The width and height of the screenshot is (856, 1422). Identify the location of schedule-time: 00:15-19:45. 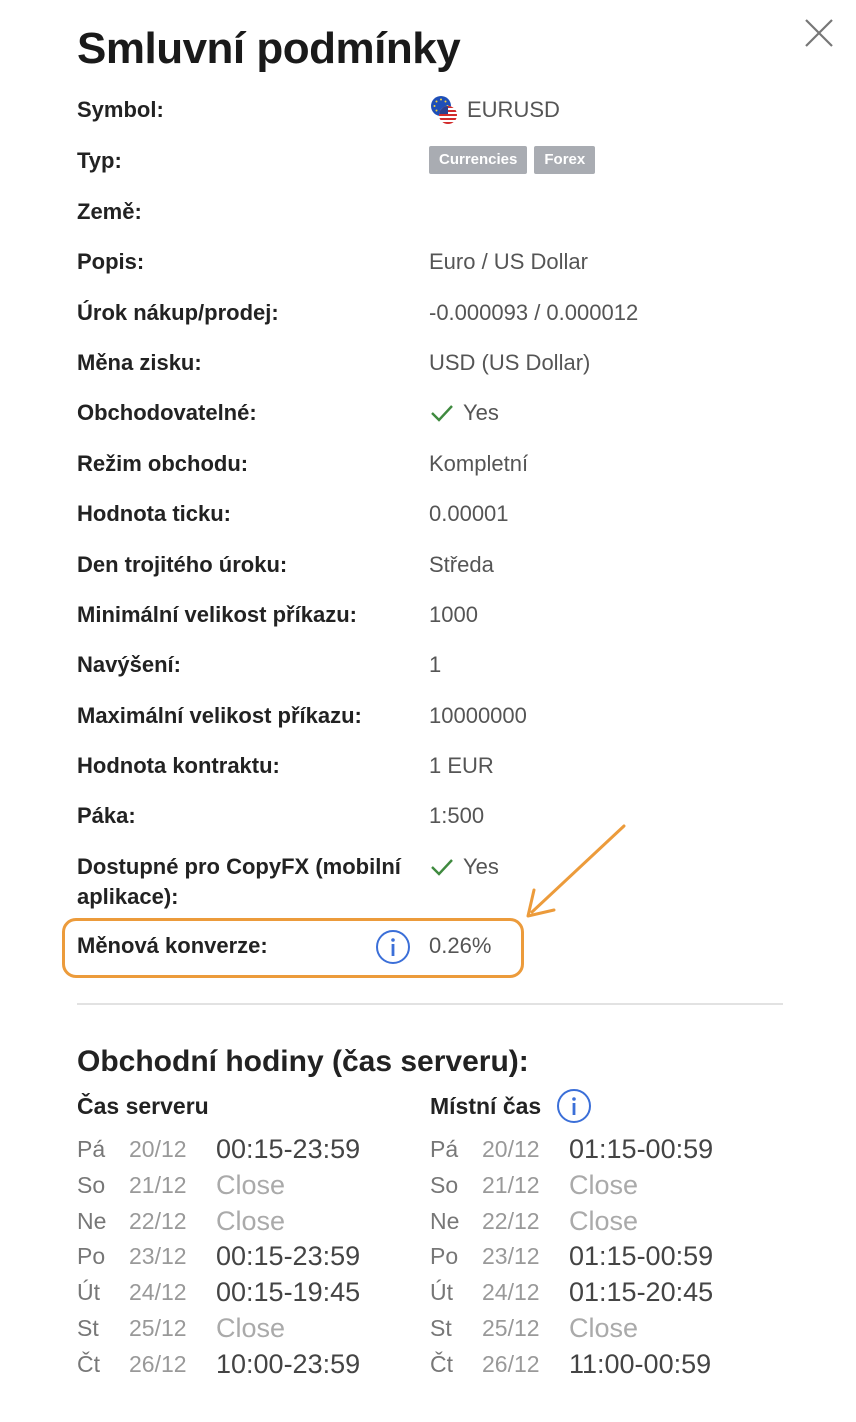
(288, 1292).